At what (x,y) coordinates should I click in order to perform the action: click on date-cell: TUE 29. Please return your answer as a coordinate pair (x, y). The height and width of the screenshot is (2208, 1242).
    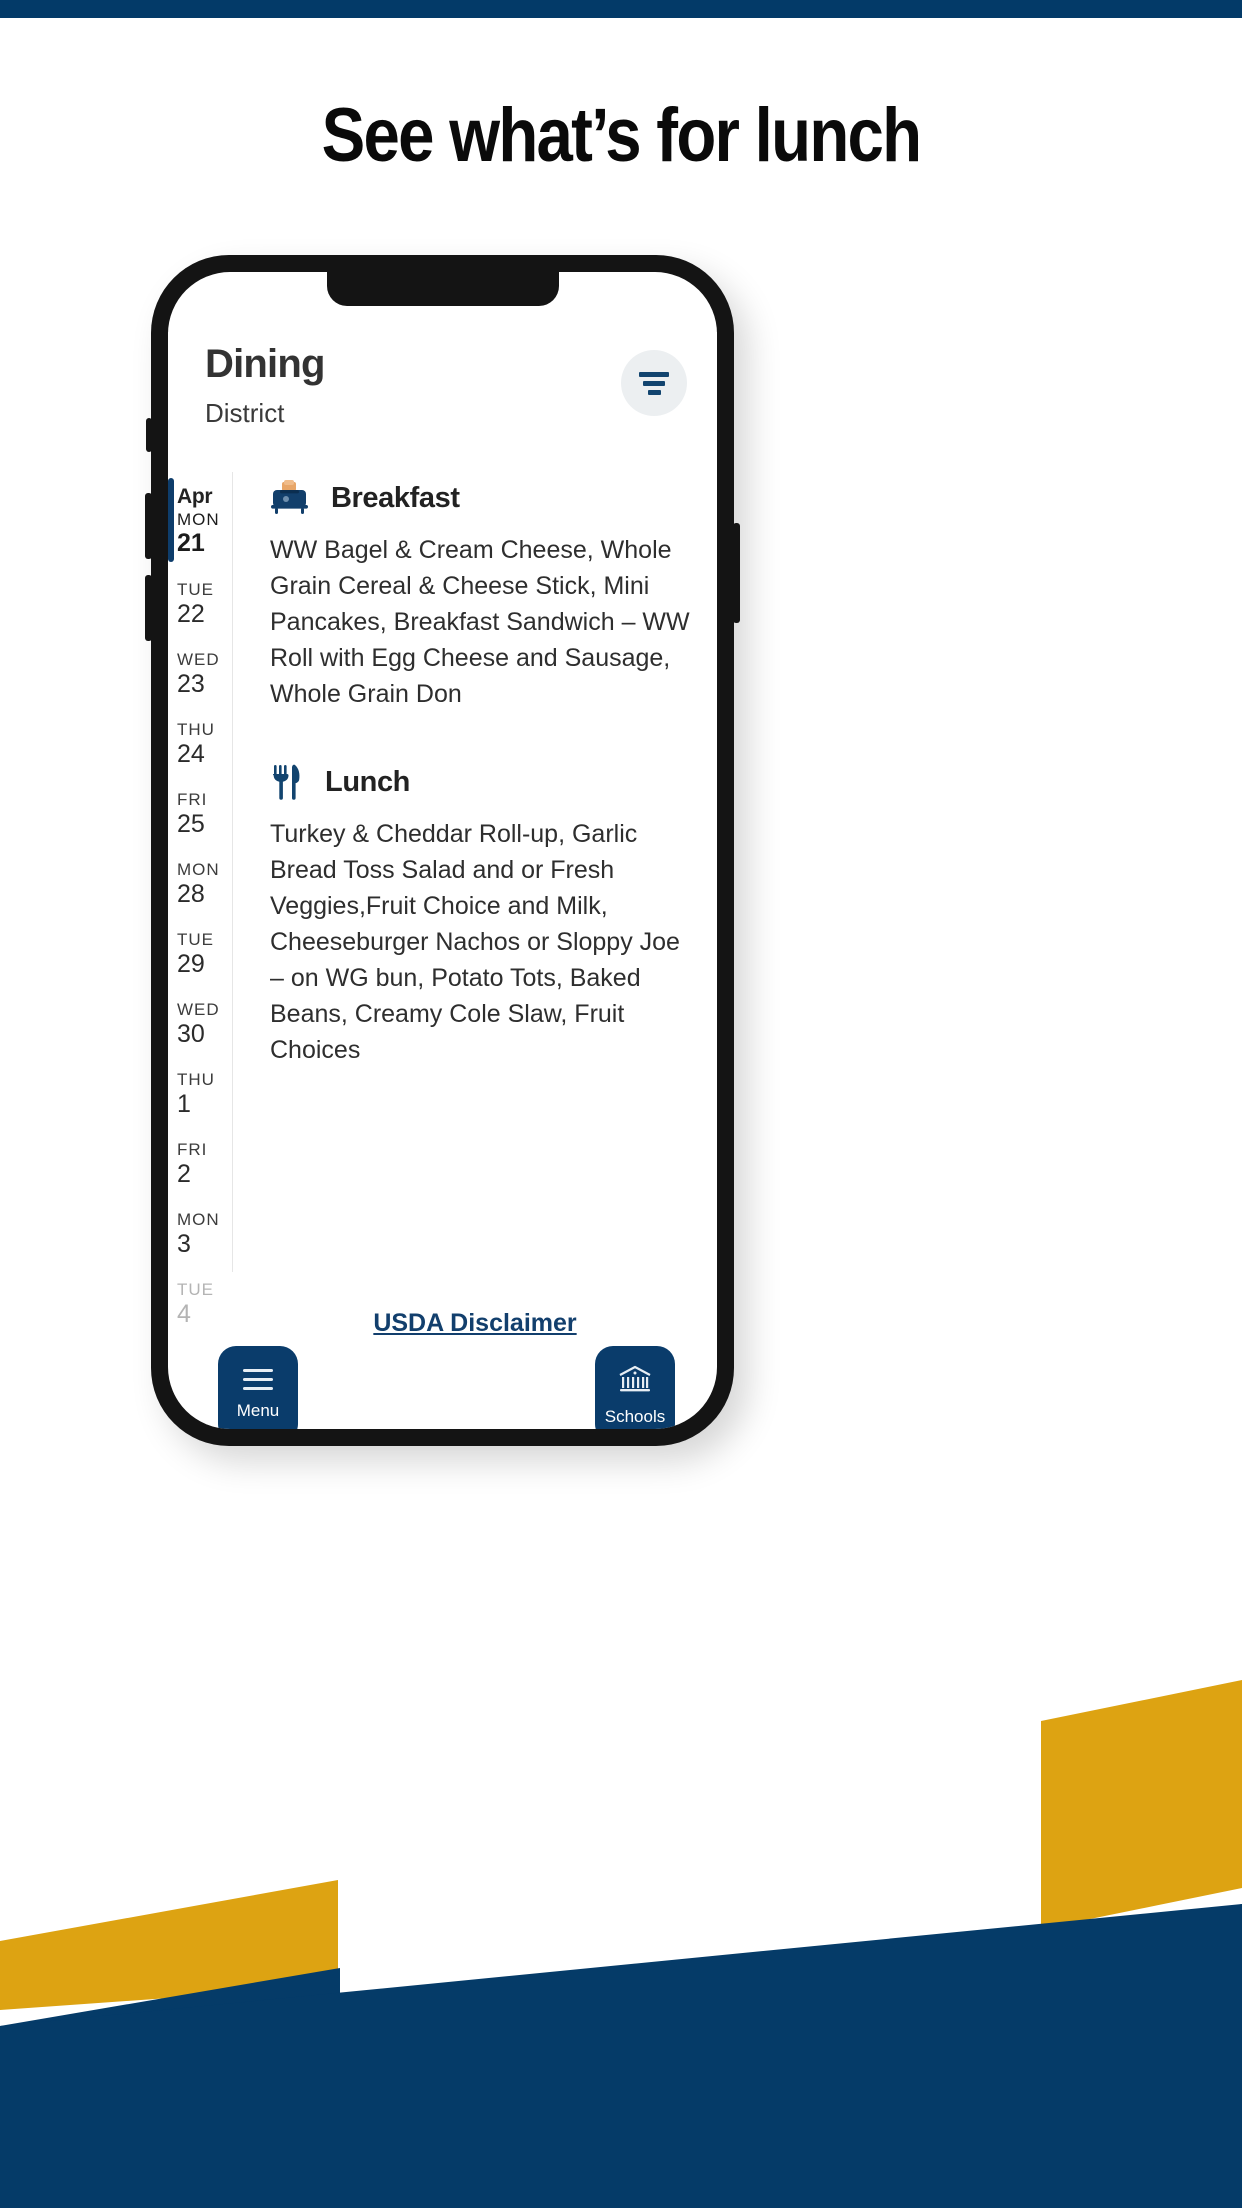
    Looking at the image, I should click on (200, 953).